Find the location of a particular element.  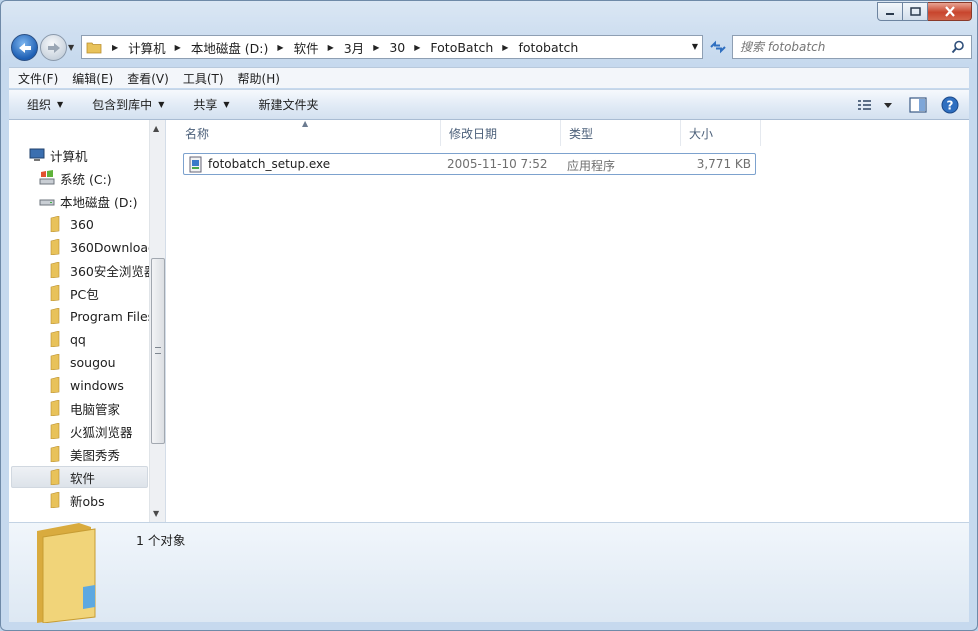

file-modified: 2005-11-10 7:52 is located at coordinates (497, 164).